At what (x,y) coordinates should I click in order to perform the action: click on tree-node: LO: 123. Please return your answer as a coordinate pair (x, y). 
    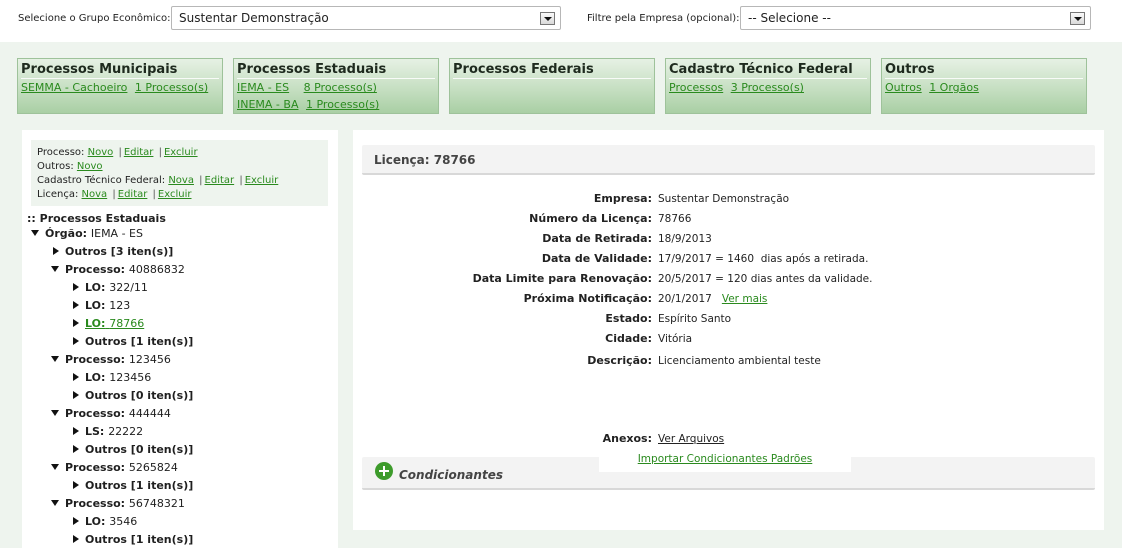
    Looking at the image, I should click on (101, 305).